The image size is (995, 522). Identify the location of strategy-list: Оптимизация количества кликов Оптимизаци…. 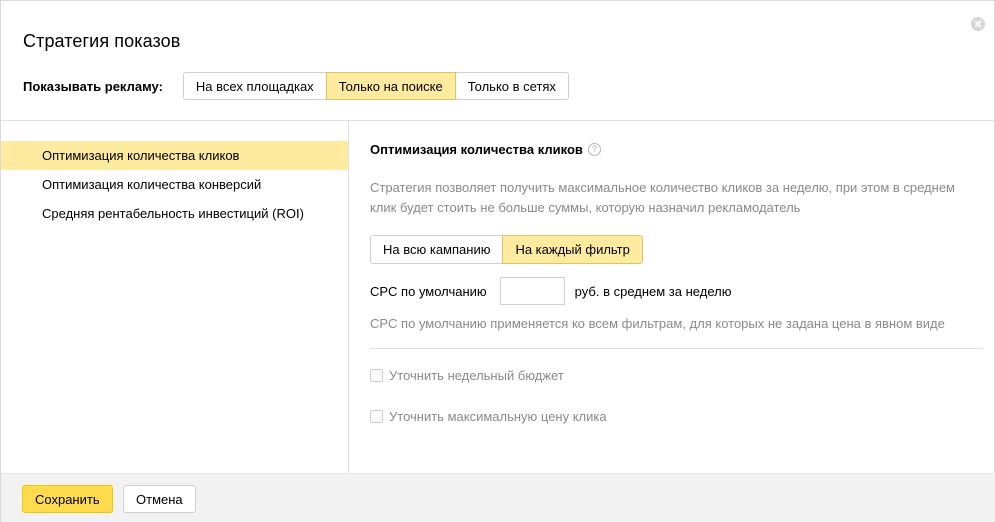
(174, 184).